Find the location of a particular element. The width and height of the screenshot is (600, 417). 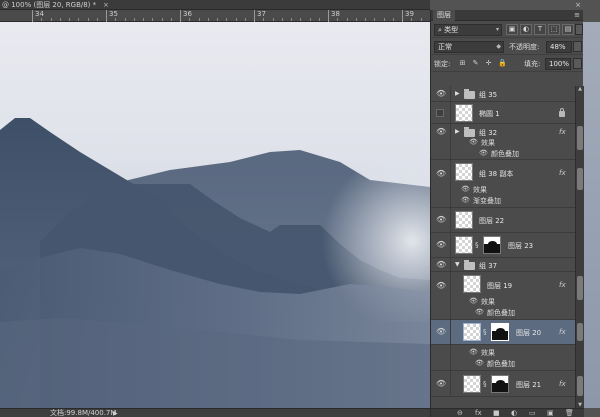

filter-shape-icon: ⬚ is located at coordinates (554, 29).